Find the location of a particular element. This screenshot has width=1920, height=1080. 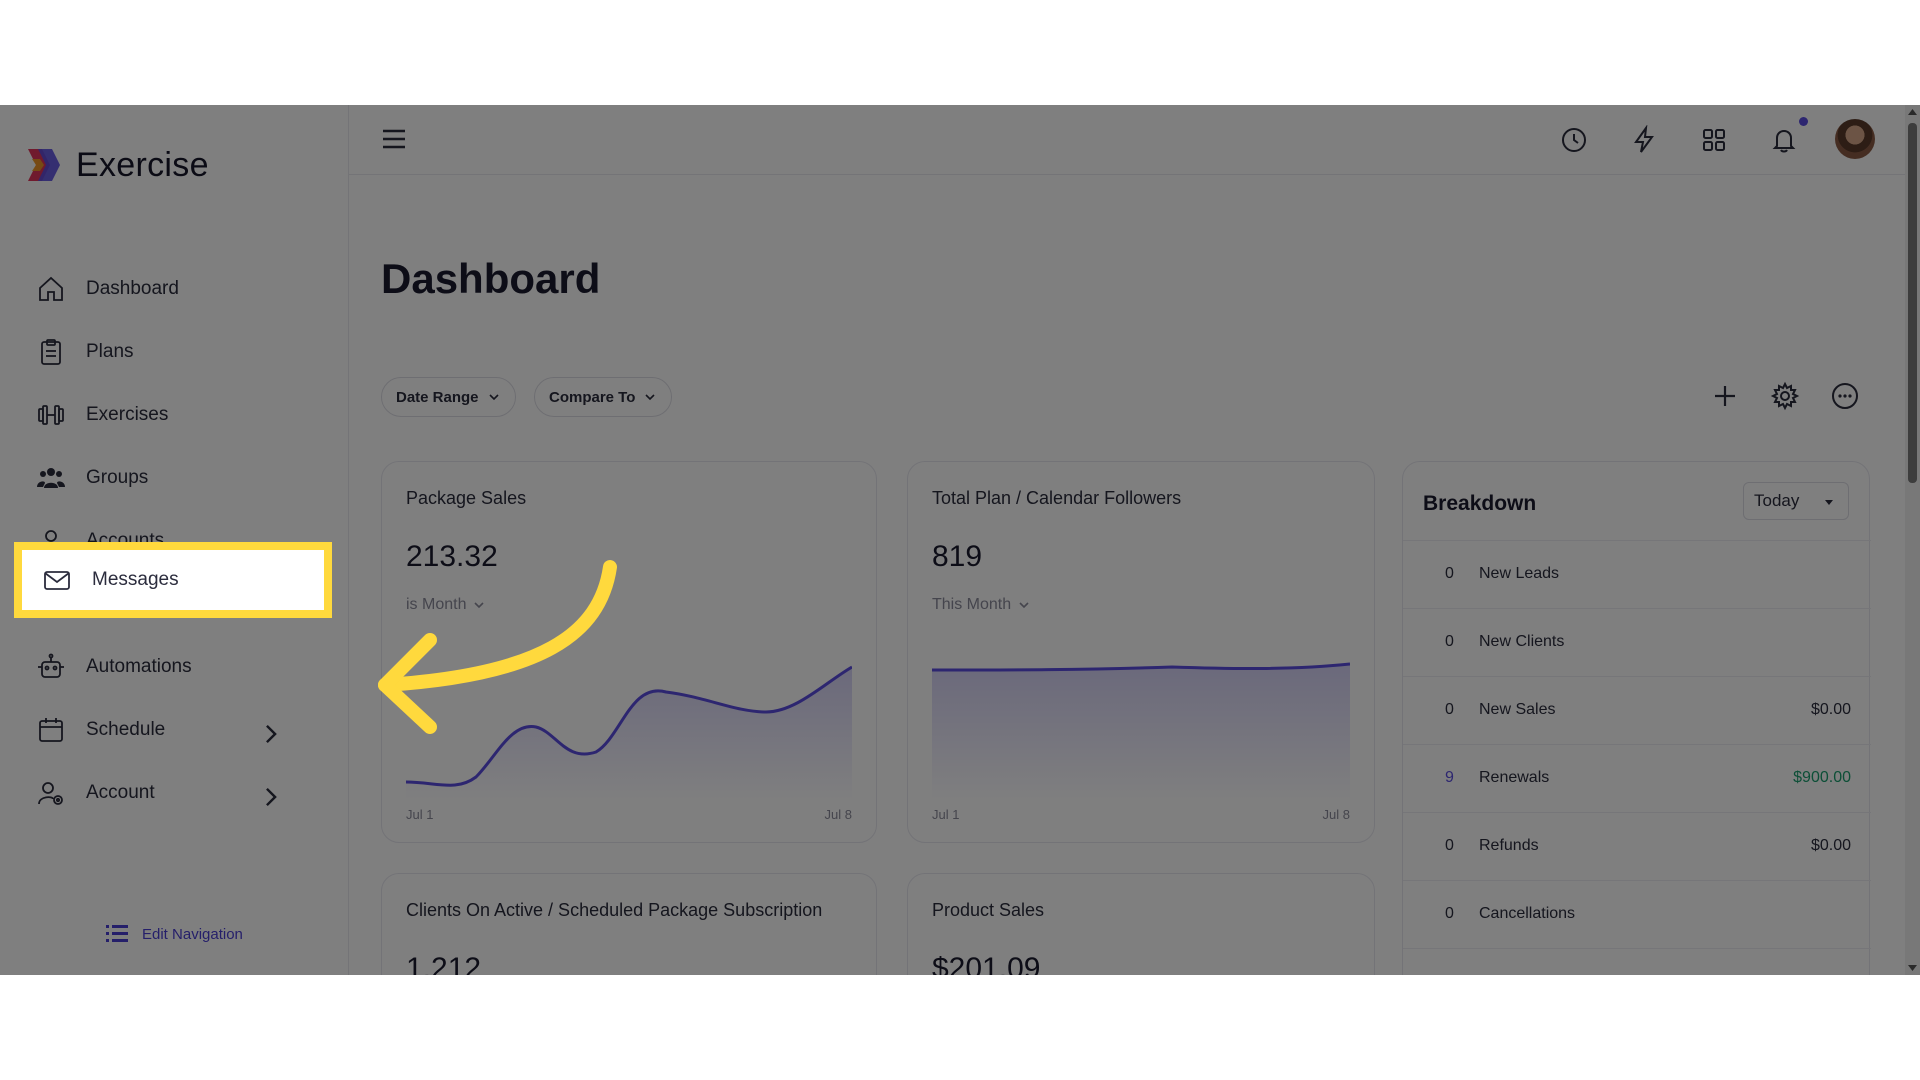

area-fill is located at coordinates (1141, 733).